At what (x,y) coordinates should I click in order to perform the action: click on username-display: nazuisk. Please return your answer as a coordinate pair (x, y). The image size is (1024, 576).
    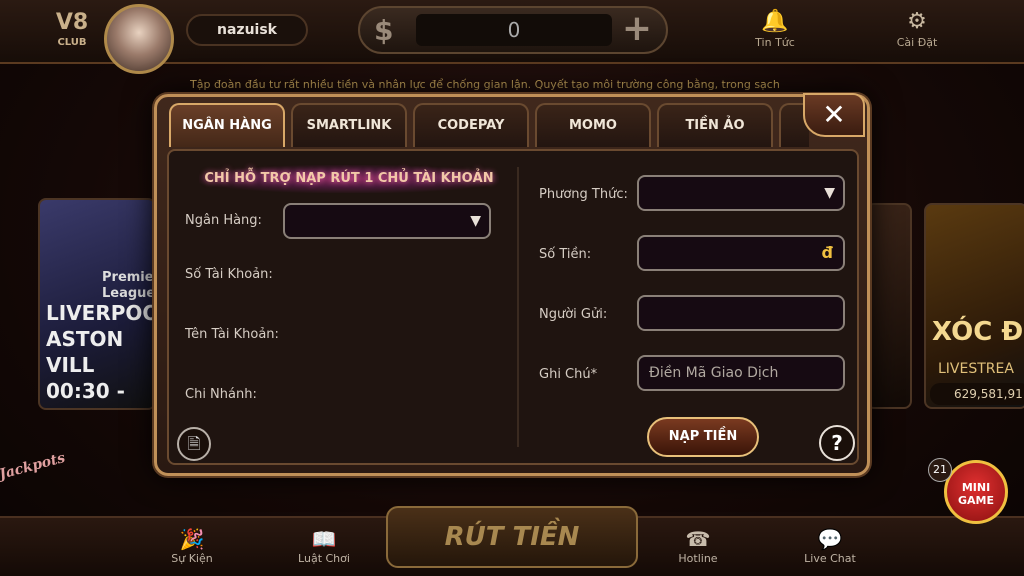
    Looking at the image, I should click on (247, 30).